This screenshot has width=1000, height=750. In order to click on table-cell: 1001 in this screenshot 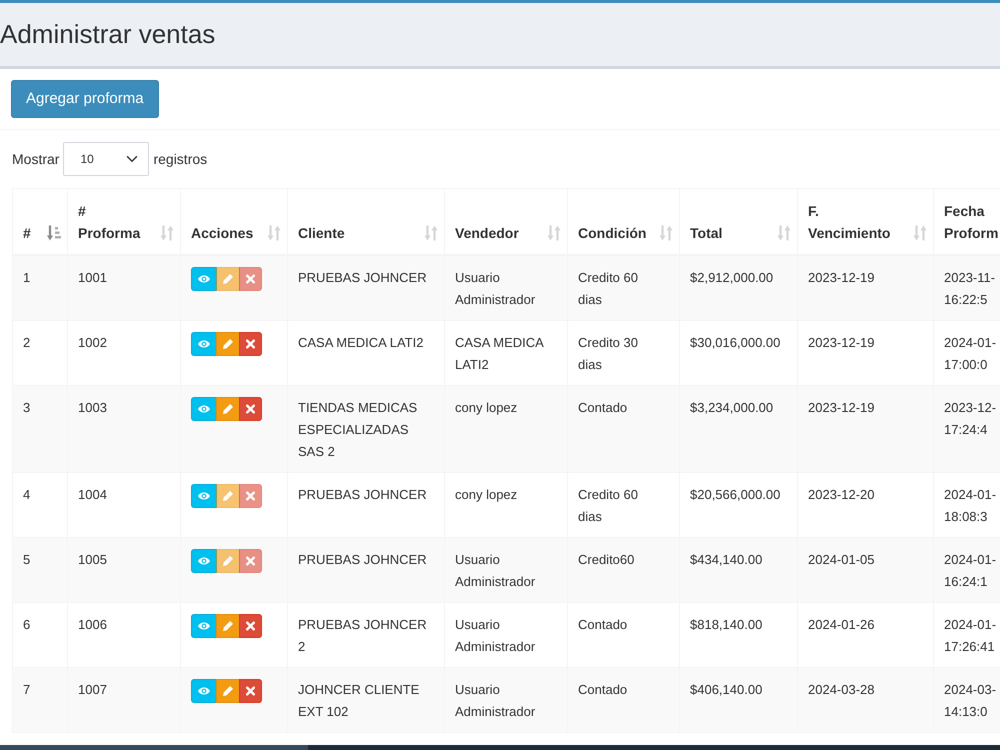, I will do `click(124, 287)`.